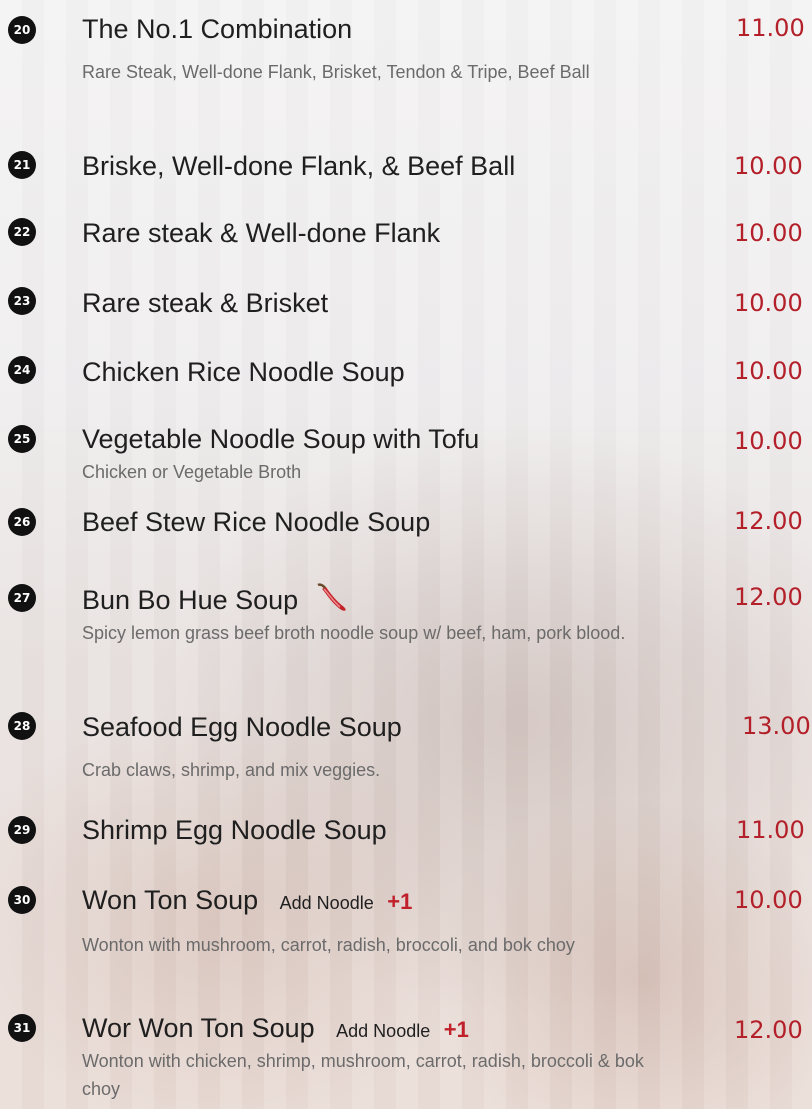 The width and height of the screenshot is (812, 1109). Describe the element at coordinates (22, 370) in the screenshot. I see `item-number-badge: 24` at that location.